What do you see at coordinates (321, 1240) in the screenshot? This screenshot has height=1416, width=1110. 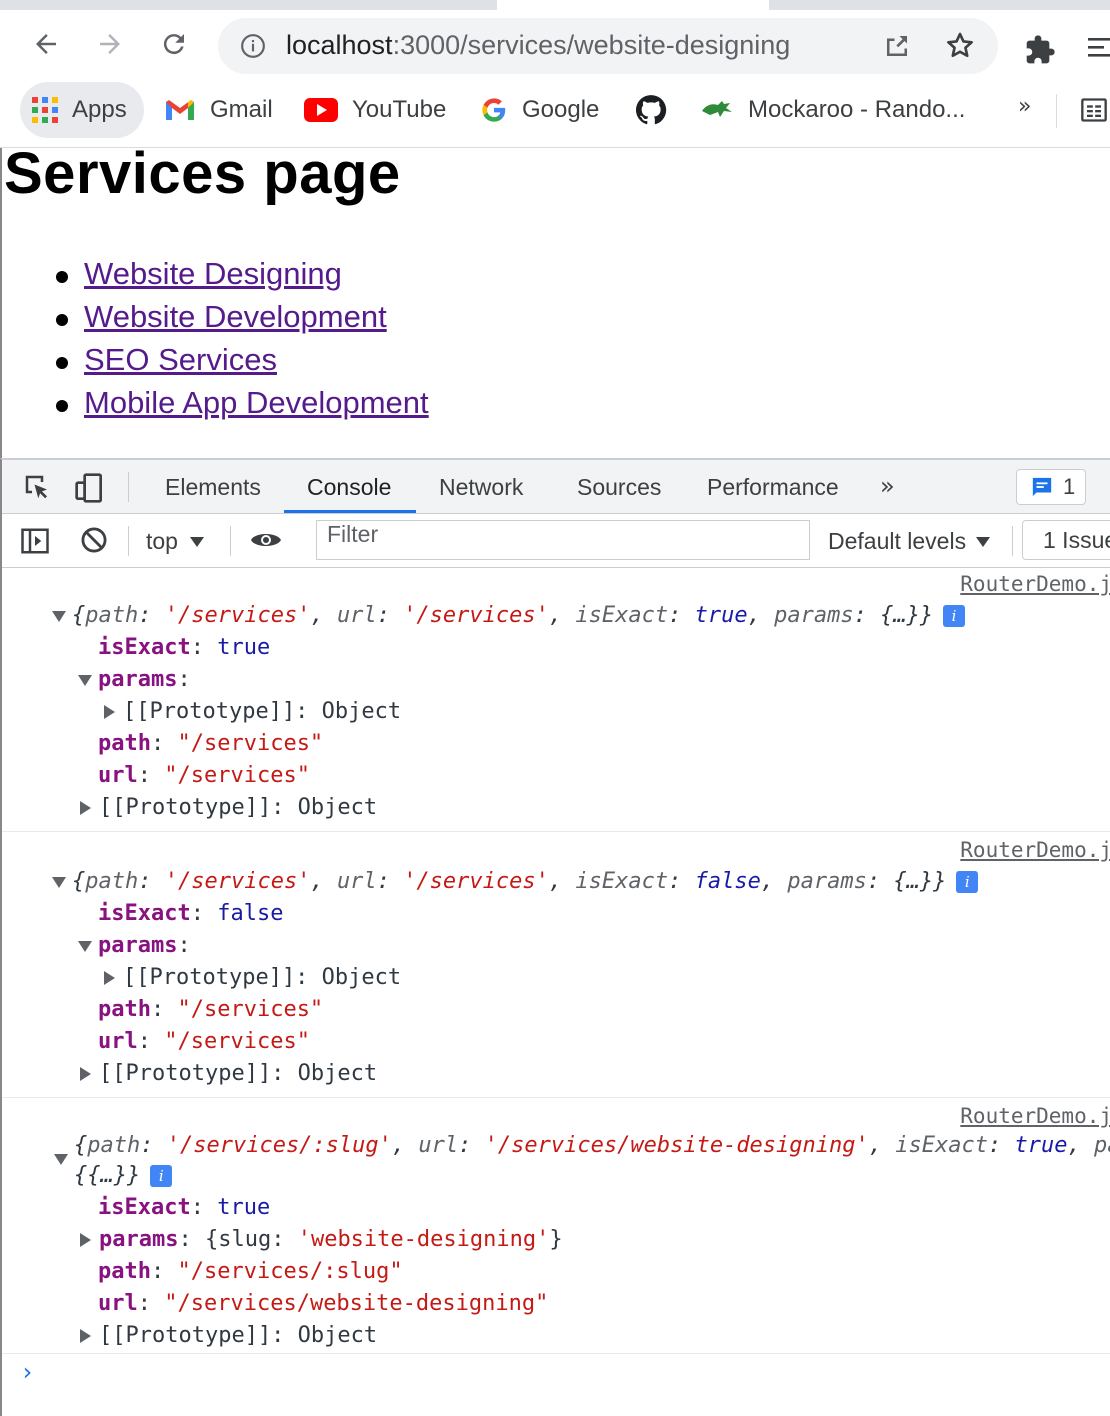 I see `prop-params: params: {slug: 'website-designing'}` at bounding box center [321, 1240].